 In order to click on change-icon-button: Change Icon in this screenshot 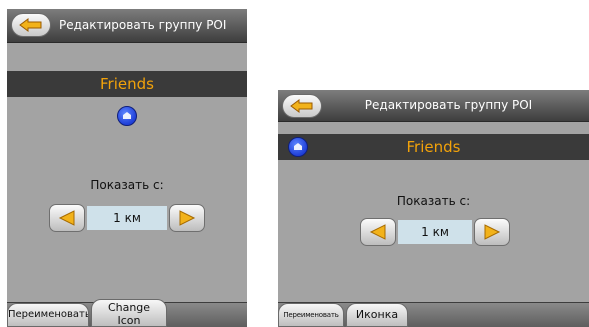, I will do `click(129, 313)`.